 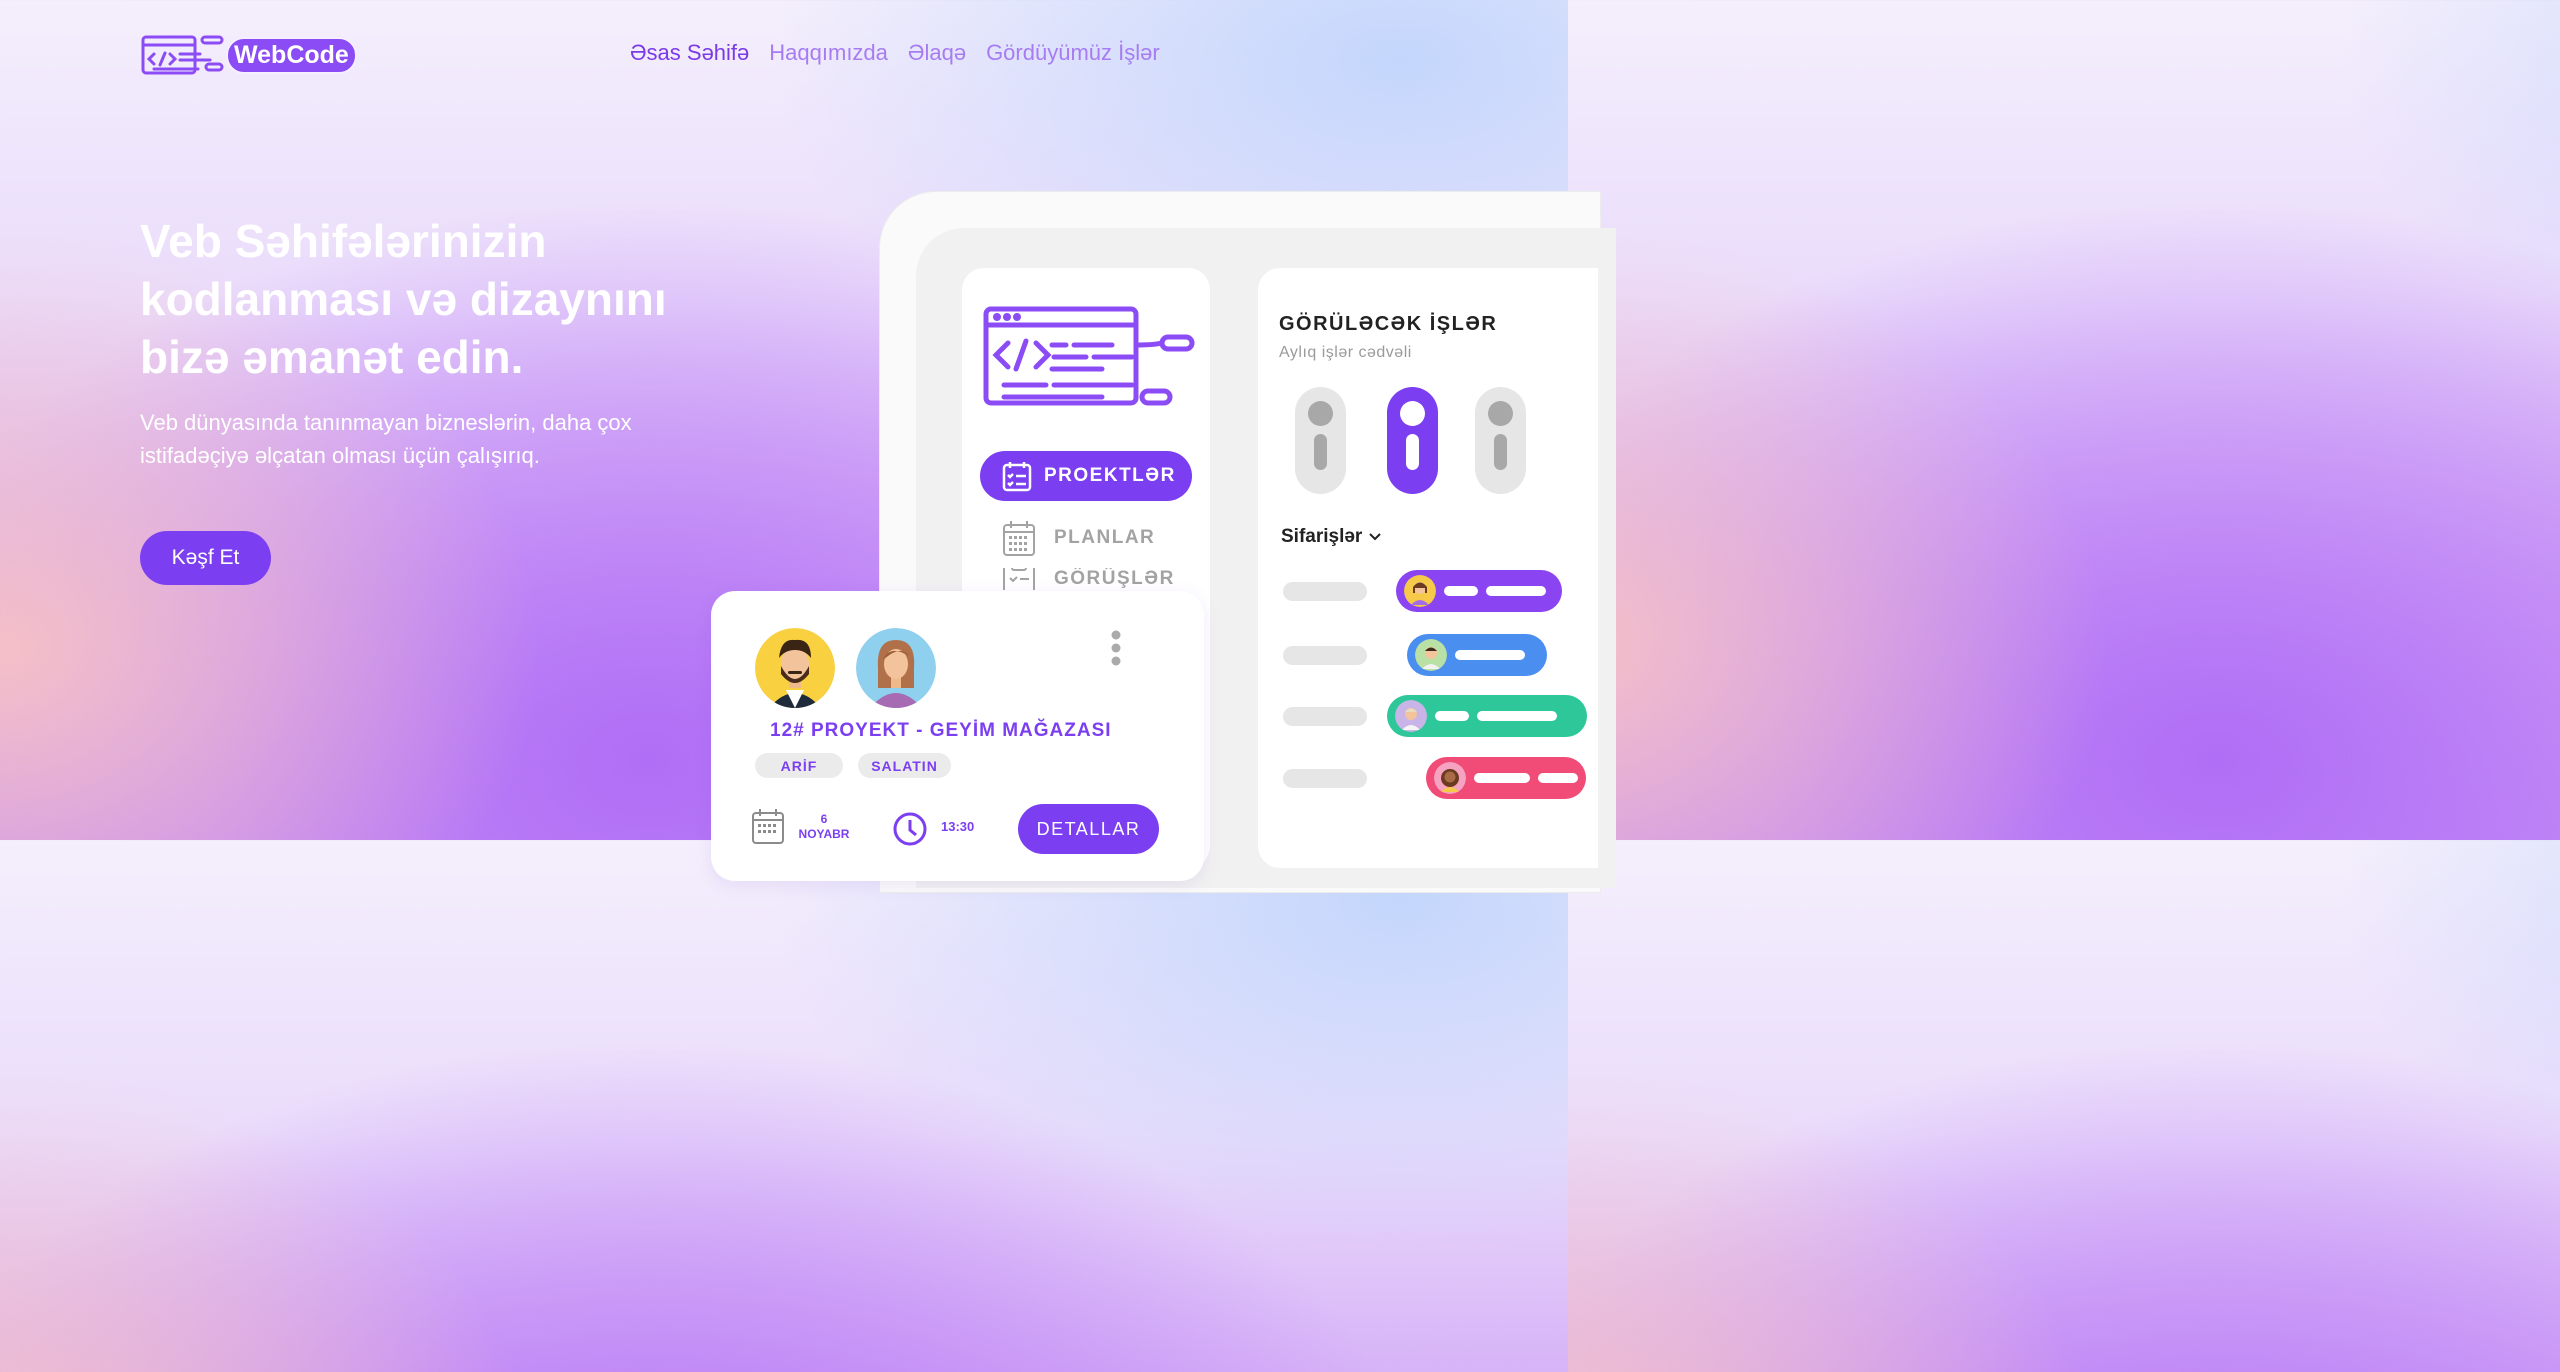 I want to click on menu-projects: PROEKTLƏR, so click(x=1086, y=476).